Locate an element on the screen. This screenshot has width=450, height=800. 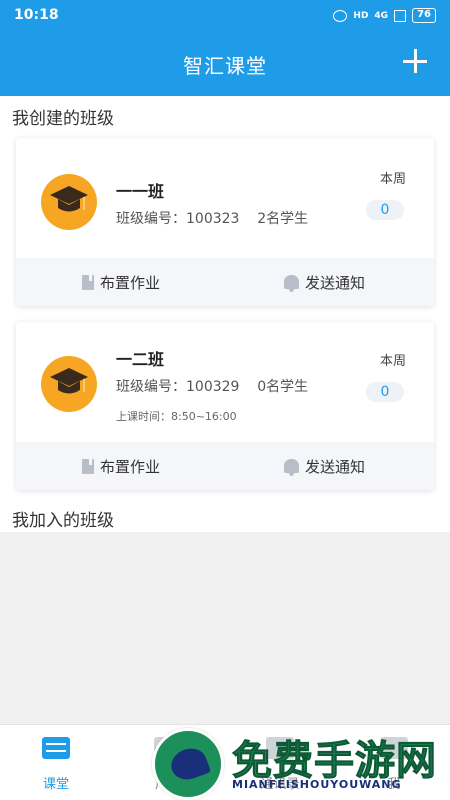
network-icon: 4G is located at coordinates (381, 15).